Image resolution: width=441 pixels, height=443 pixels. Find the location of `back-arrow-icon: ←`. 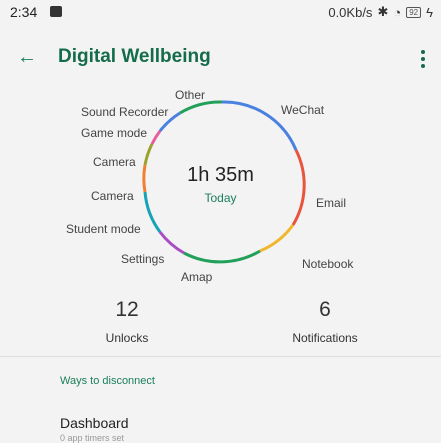

back-arrow-icon: ← is located at coordinates (27, 57).